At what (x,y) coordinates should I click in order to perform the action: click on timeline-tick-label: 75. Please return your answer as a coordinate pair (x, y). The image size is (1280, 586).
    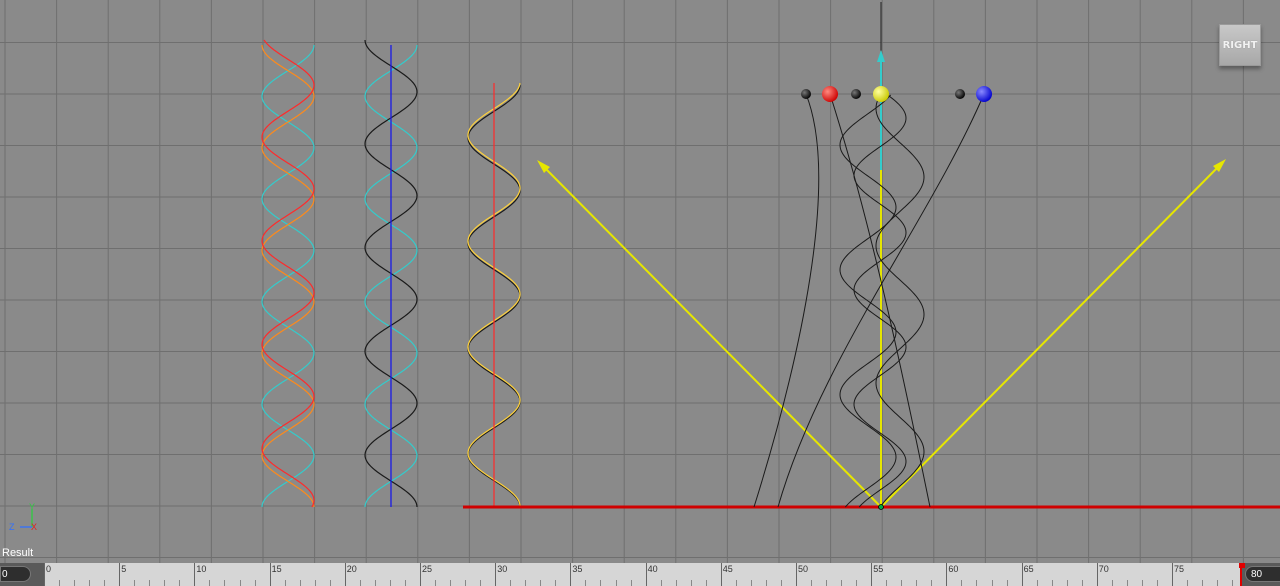
    Looking at the image, I should click on (1179, 569).